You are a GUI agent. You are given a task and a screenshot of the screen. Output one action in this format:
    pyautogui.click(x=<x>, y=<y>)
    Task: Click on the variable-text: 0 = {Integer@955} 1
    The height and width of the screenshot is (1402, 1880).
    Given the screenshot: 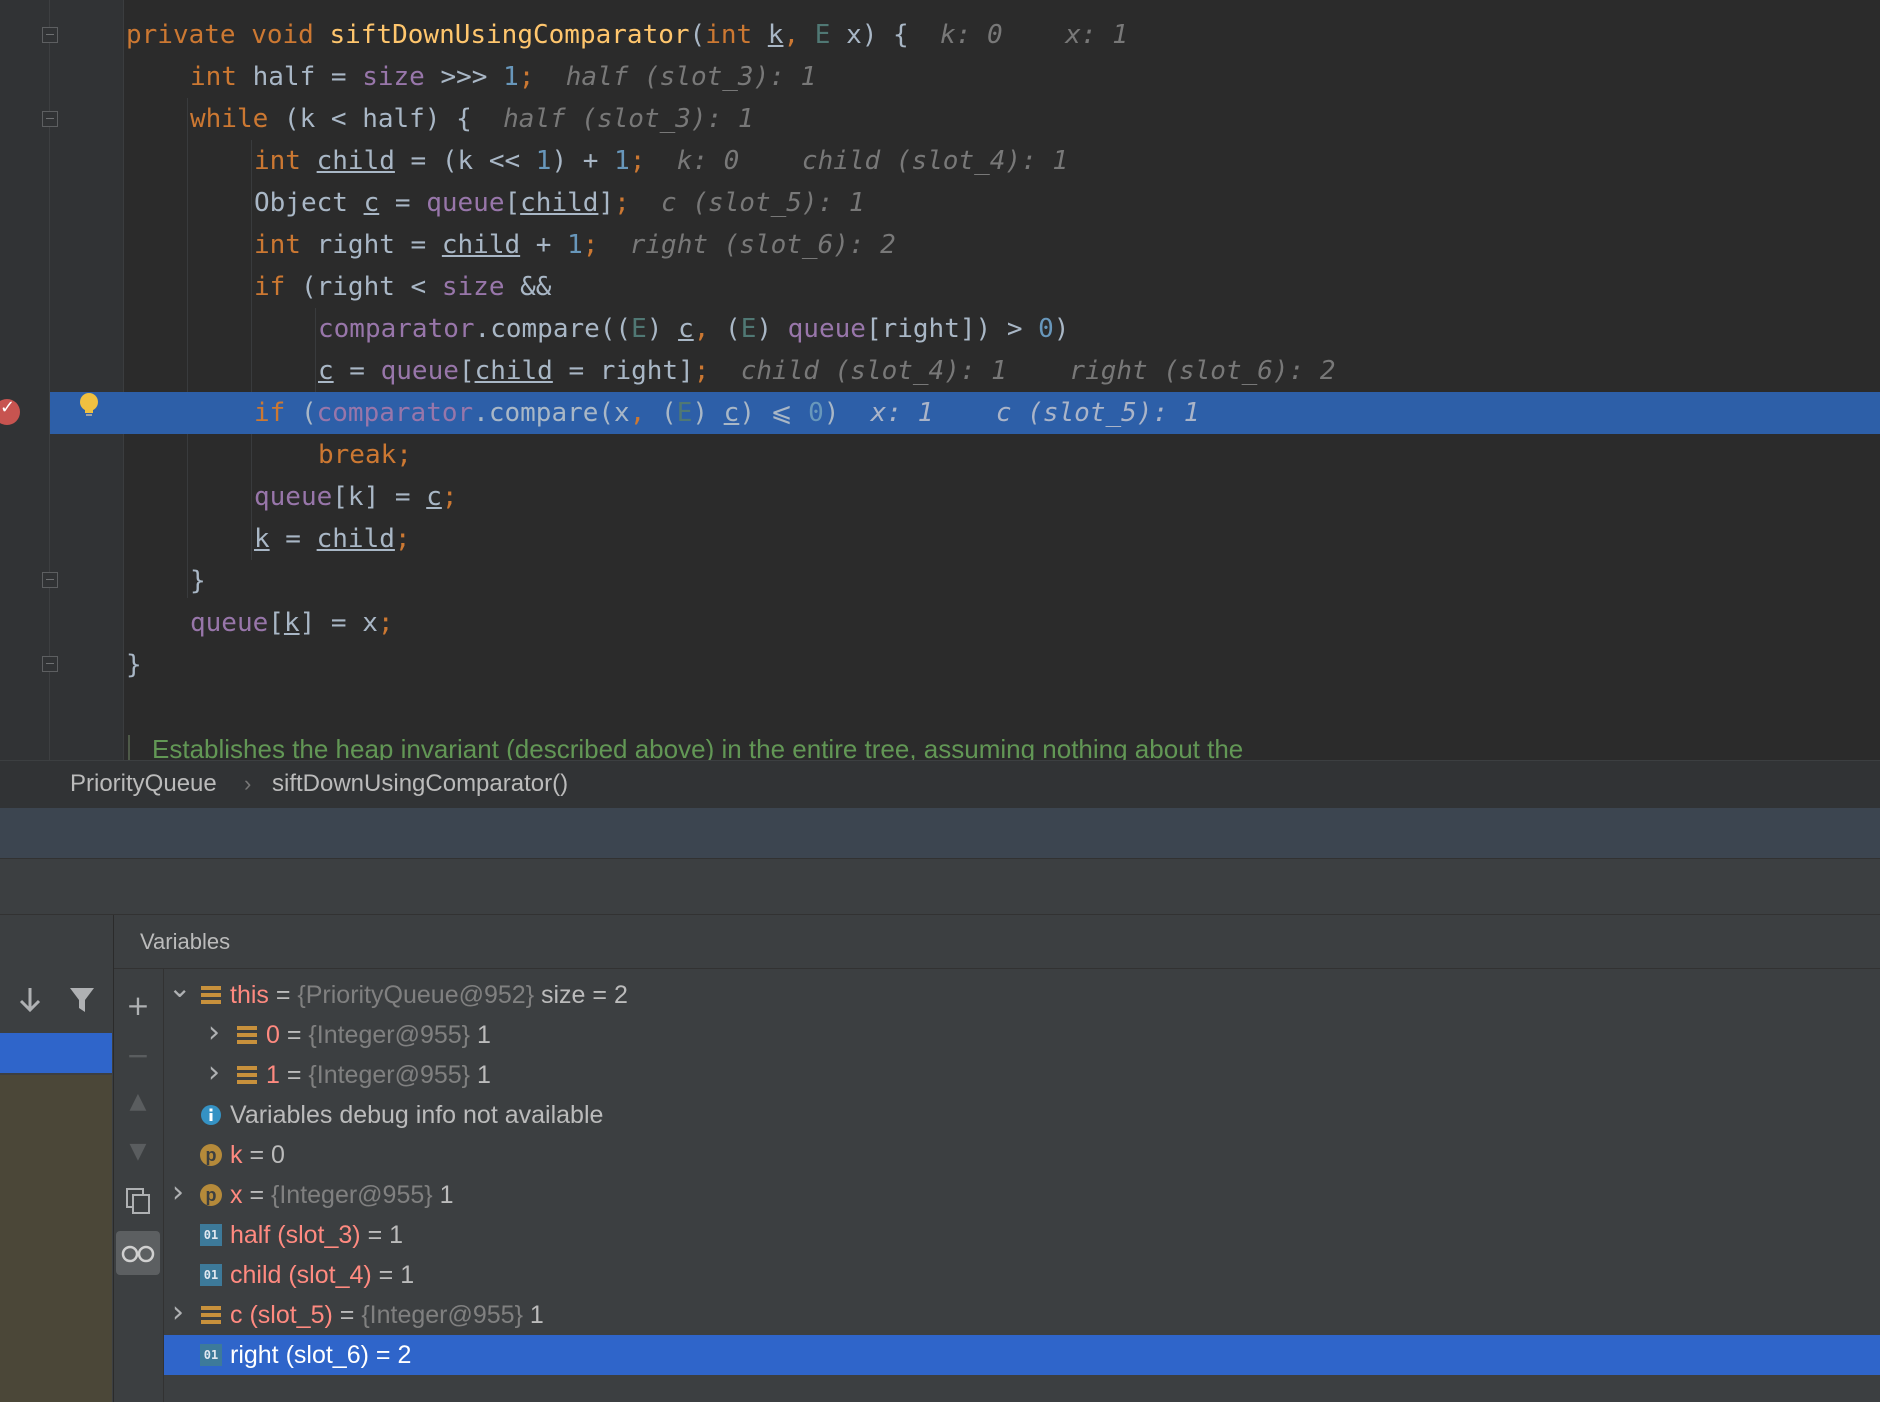 What is the action you would take?
    pyautogui.click(x=378, y=1035)
    